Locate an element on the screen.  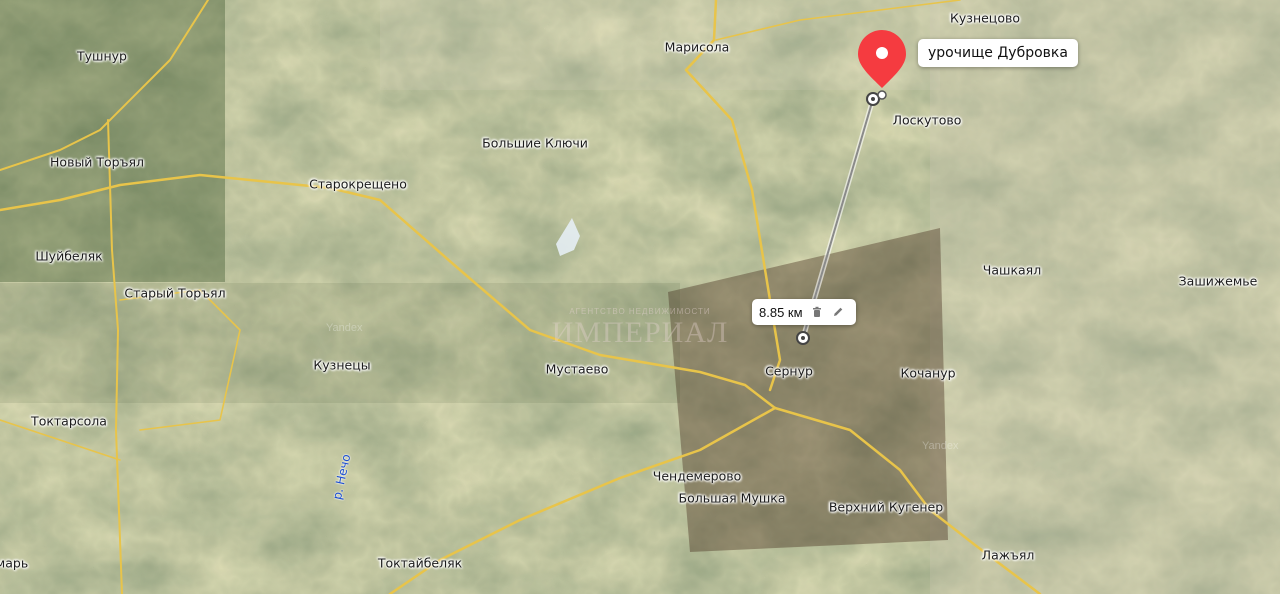
place-label-mar: марь is located at coordinates (14, 563).